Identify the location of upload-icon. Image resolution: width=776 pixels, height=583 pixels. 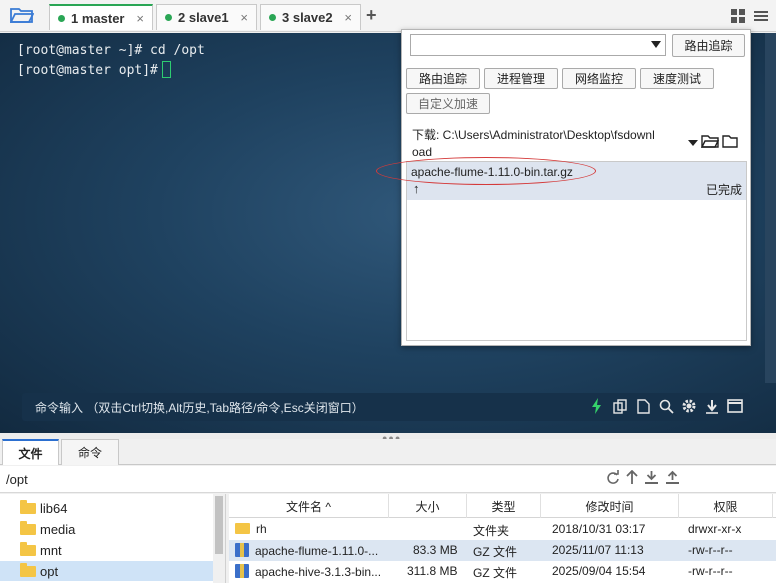
(672, 479).